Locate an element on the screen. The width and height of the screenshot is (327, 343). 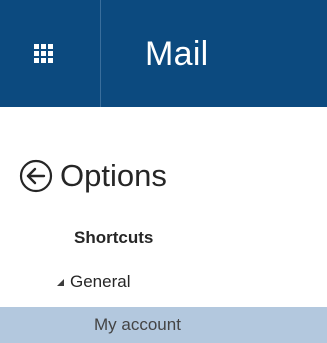
nav-item-my-account: My account is located at coordinates (163, 325).